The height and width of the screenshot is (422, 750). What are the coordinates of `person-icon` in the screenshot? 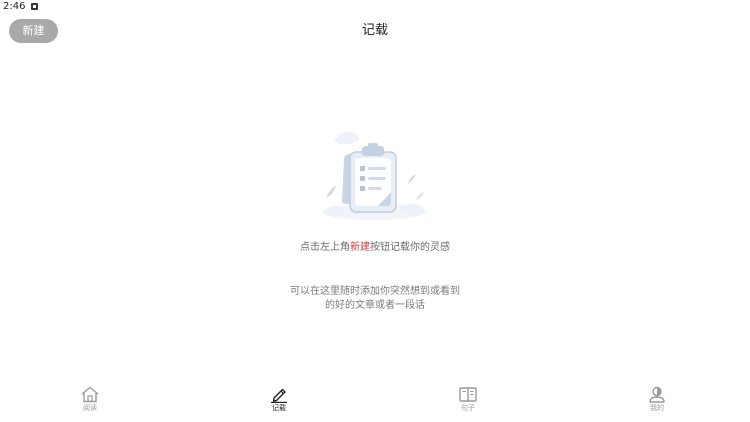 It's located at (657, 394).